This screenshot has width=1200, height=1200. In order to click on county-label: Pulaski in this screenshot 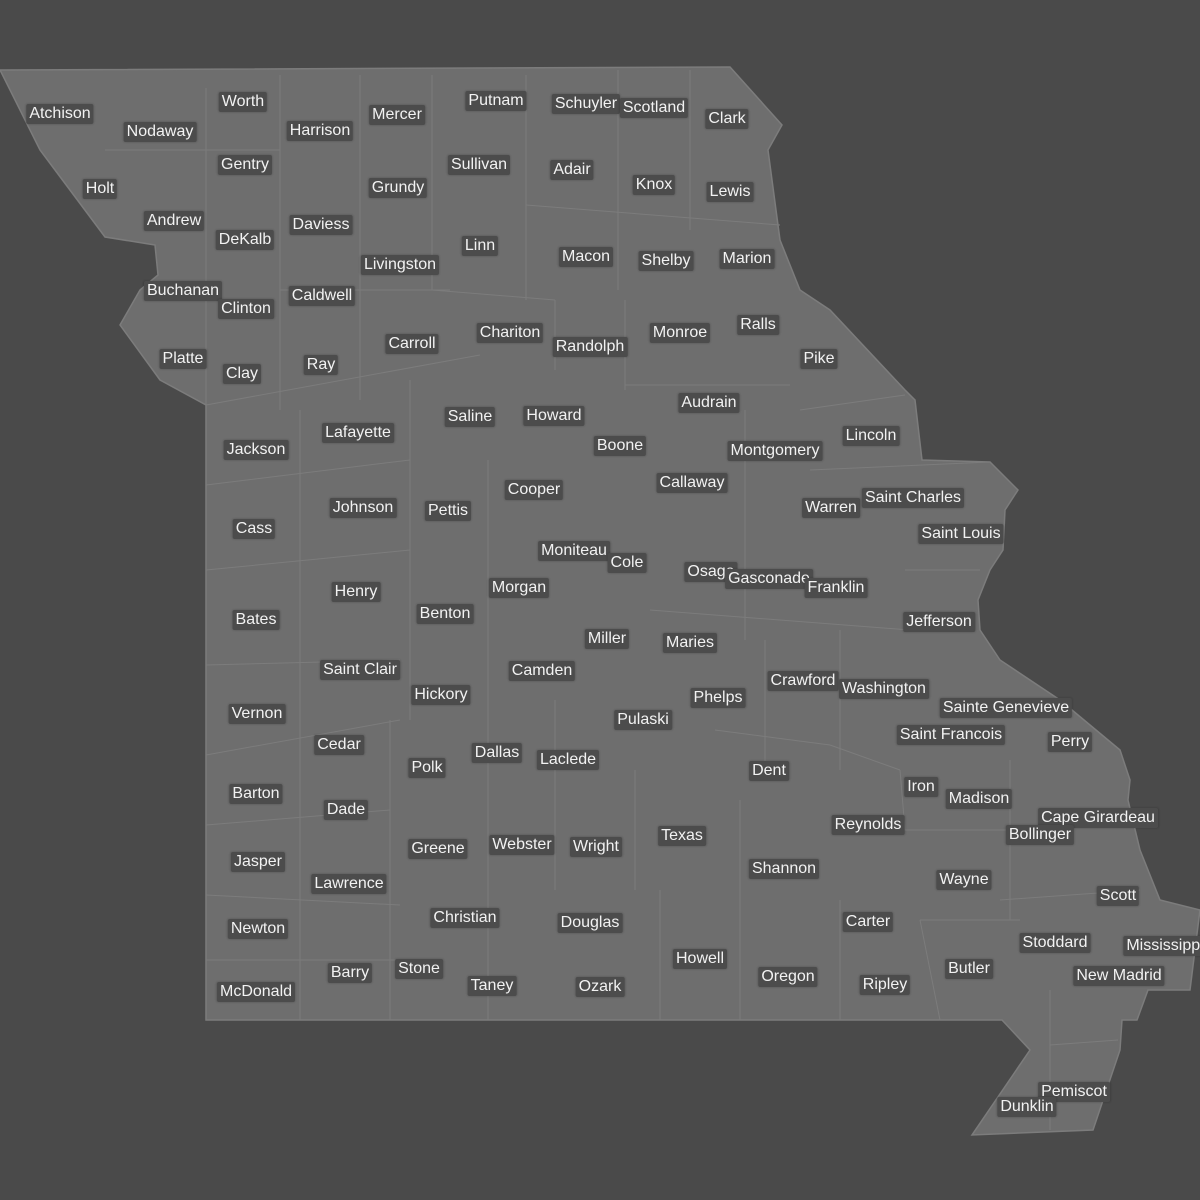, I will do `click(643, 720)`.